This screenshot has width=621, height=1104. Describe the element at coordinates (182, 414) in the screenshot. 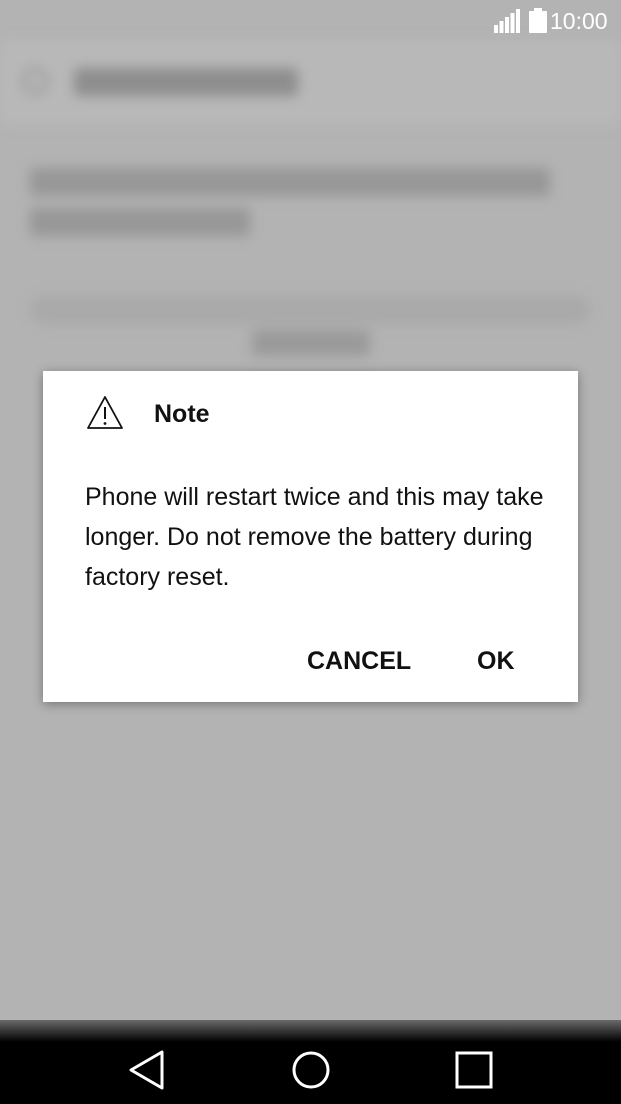

I see `dialog-title: Note` at that location.